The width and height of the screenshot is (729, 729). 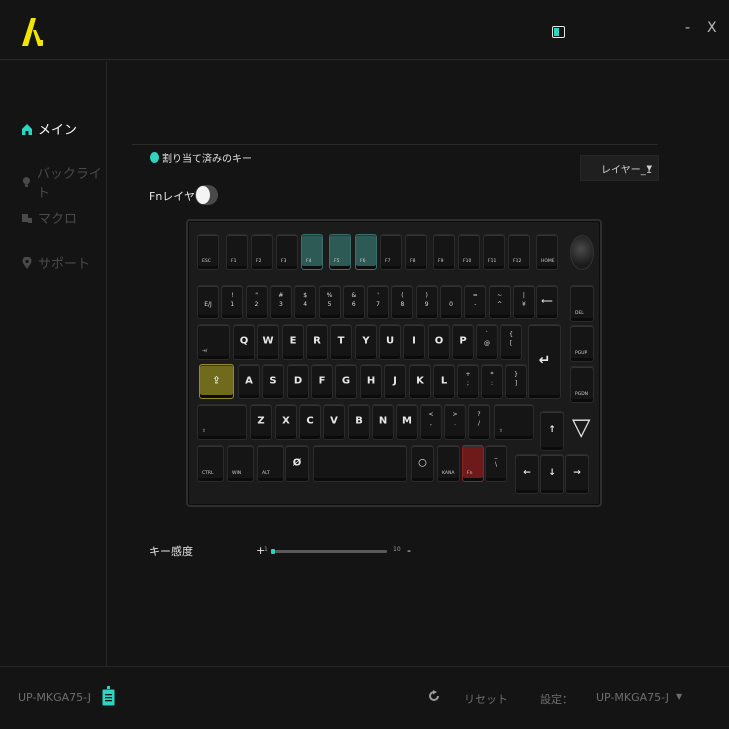 What do you see at coordinates (273, 551) in the screenshot?
I see `slider-thumb` at bounding box center [273, 551].